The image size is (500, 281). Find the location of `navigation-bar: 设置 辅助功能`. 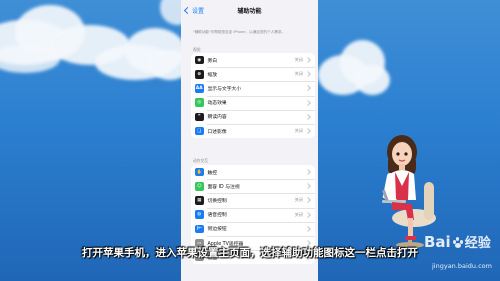

navigation-bar: 设置 辅助功能 is located at coordinates (249, 11).